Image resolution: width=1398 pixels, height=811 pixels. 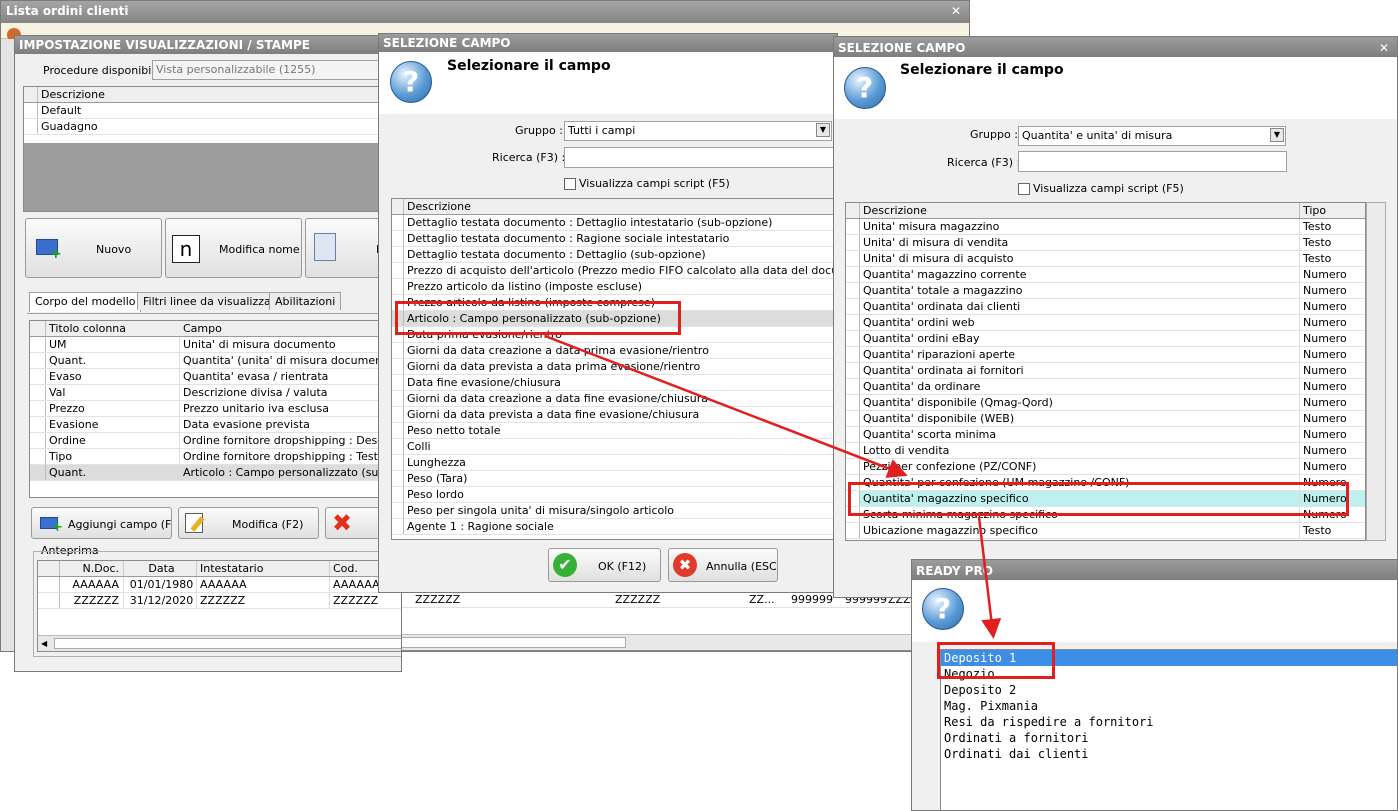 What do you see at coordinates (726, 406) in the screenshot?
I see `arrow-custom-to-specific` at bounding box center [726, 406].